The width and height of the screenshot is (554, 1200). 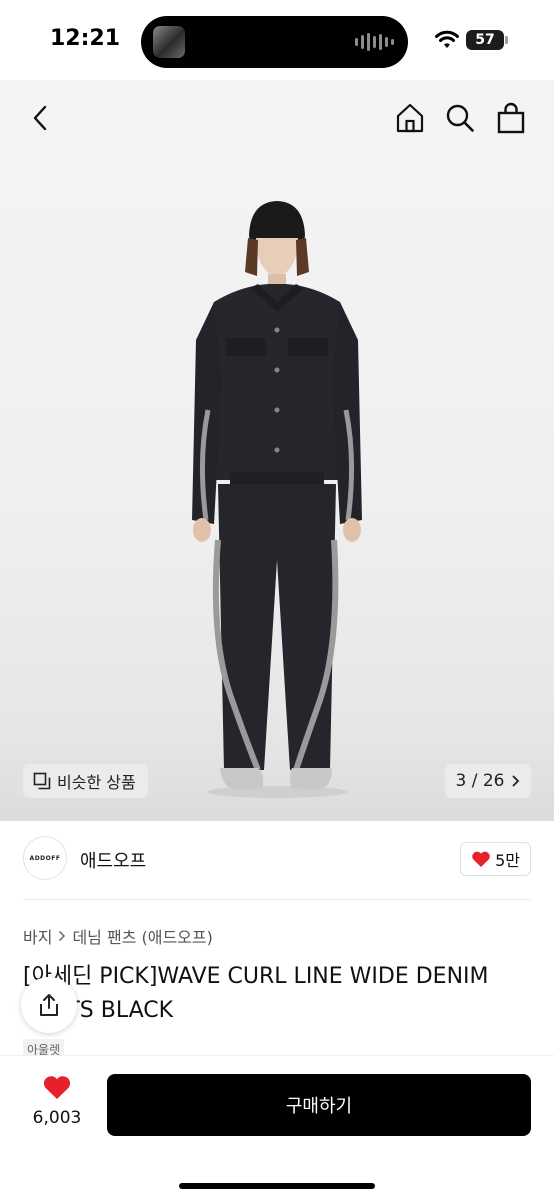 I want to click on breadcrumb-category: 바지, so click(x=37, y=936).